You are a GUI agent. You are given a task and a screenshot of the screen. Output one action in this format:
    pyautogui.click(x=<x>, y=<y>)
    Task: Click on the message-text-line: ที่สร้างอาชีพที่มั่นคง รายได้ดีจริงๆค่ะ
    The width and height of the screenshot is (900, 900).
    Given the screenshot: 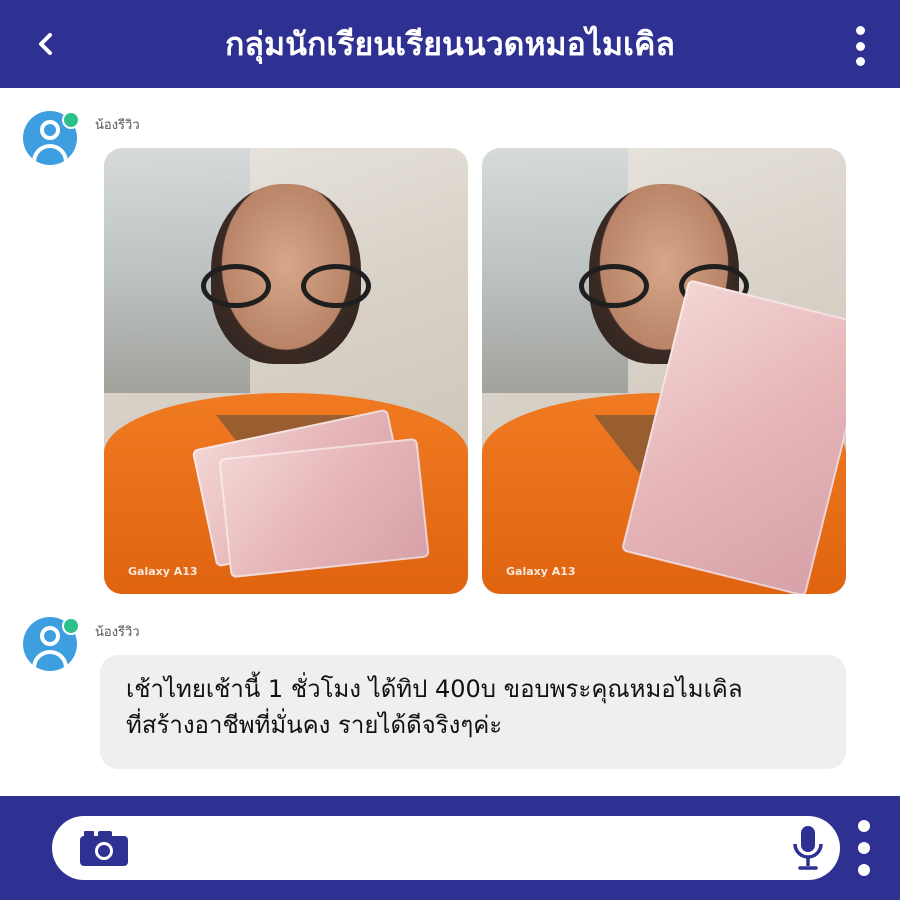 What is the action you would take?
    pyautogui.click(x=314, y=725)
    